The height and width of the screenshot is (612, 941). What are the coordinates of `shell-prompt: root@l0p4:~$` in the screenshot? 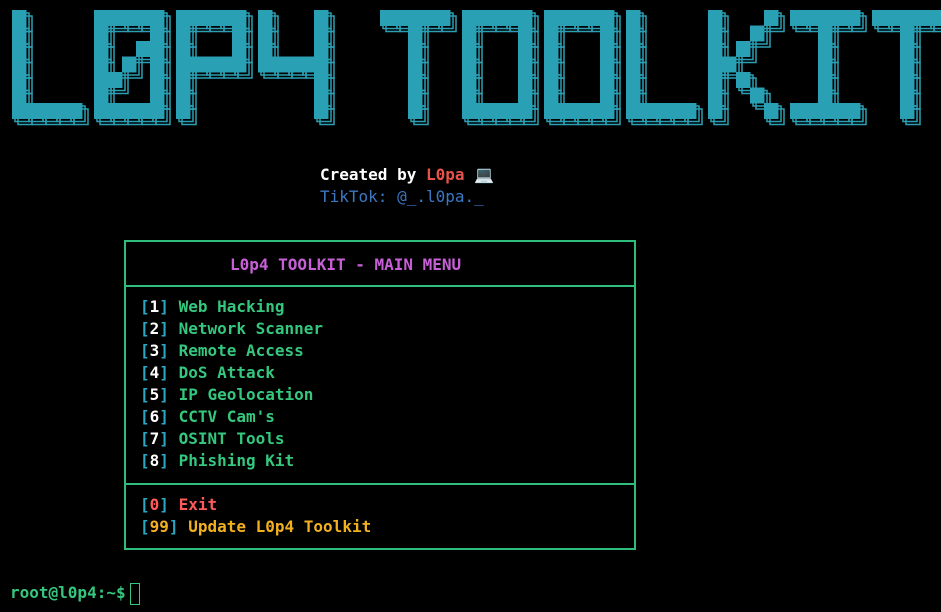 It's located at (75, 593).